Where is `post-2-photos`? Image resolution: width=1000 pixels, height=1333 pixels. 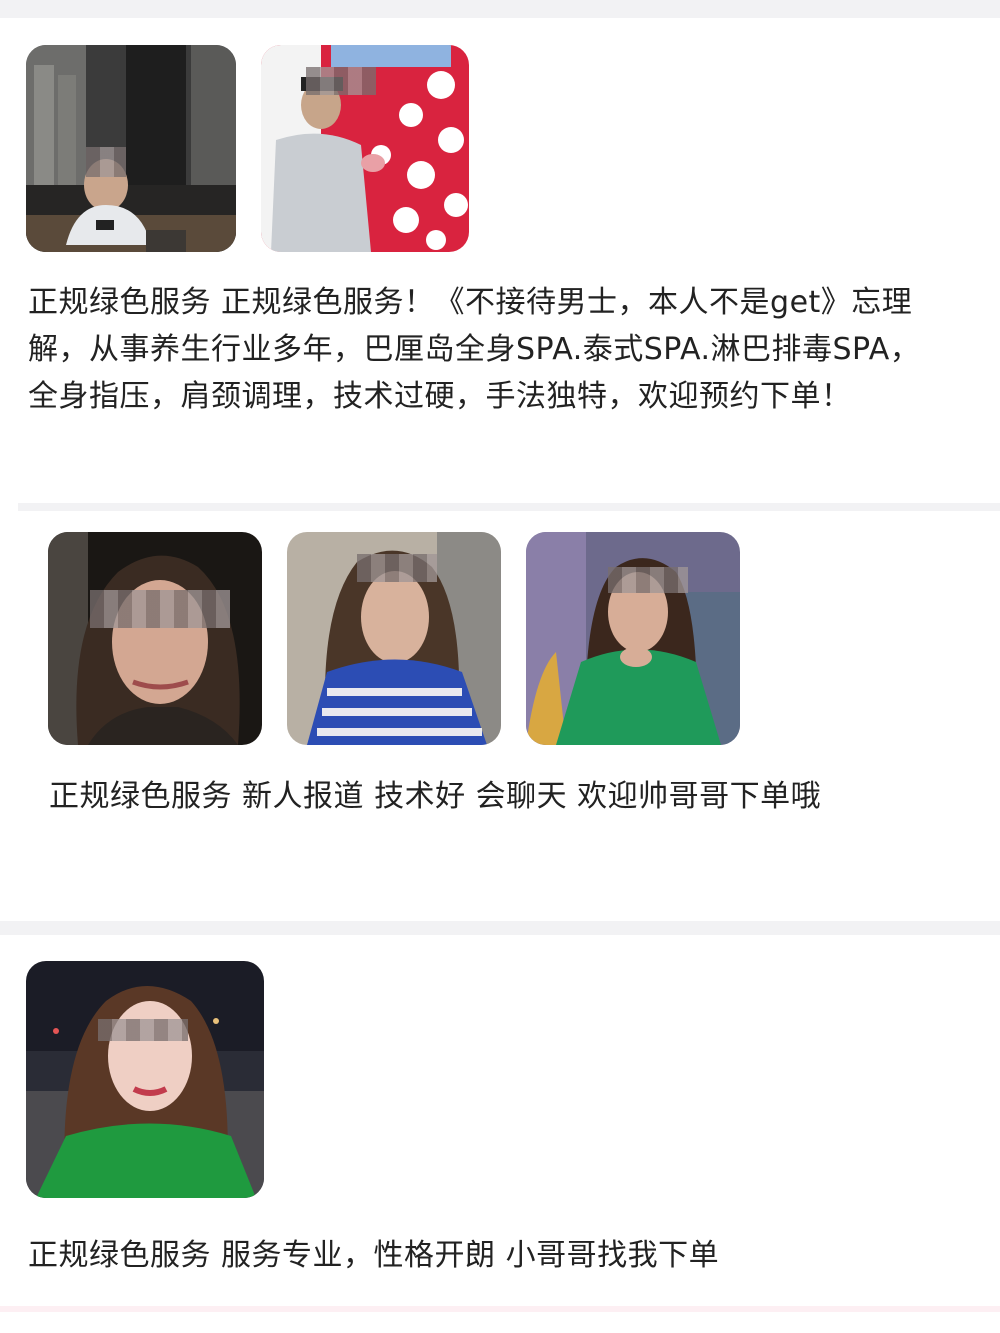
post-2-photos is located at coordinates (406, 638).